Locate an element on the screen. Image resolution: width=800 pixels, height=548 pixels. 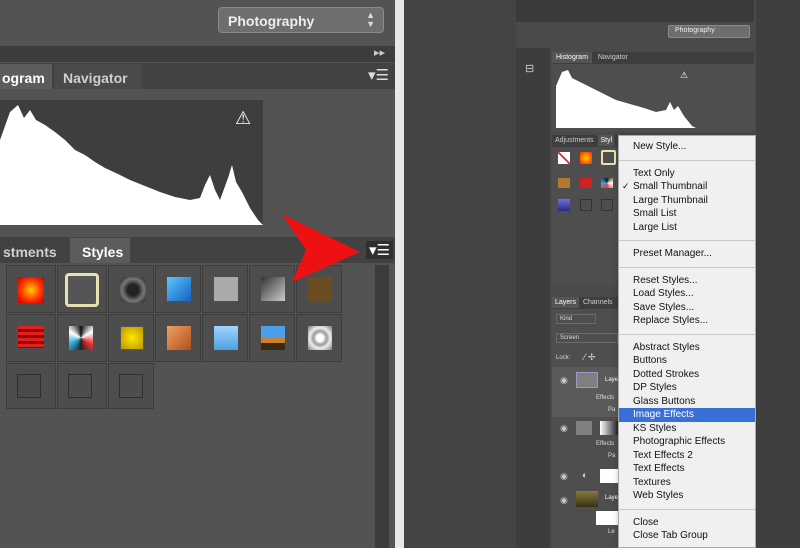
menu-item-close-tab-group: Close Tab Group is located at coordinates (687, 536).